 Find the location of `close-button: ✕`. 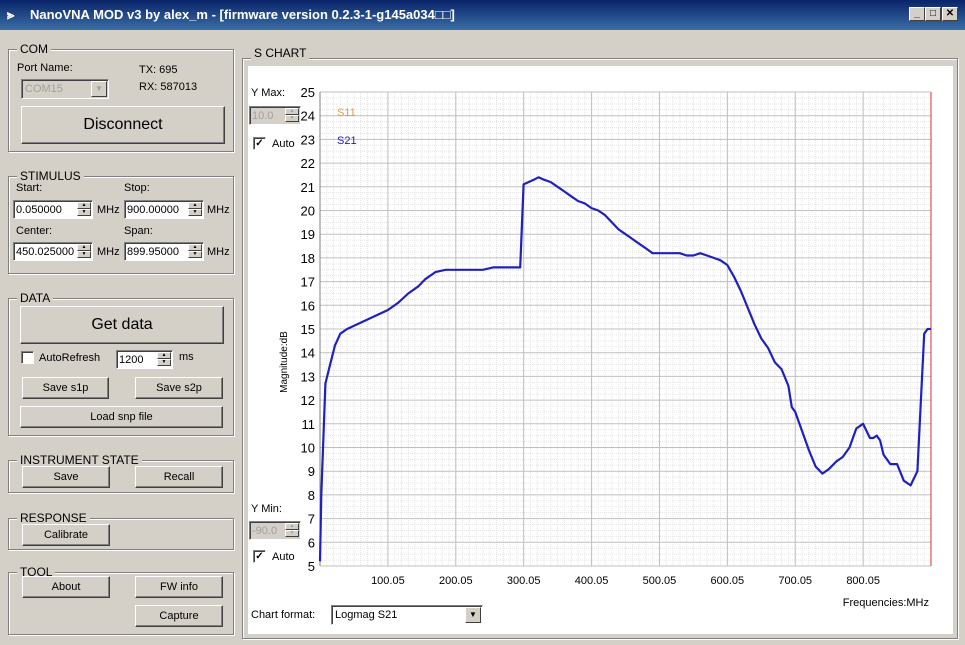

close-button: ✕ is located at coordinates (950, 14).